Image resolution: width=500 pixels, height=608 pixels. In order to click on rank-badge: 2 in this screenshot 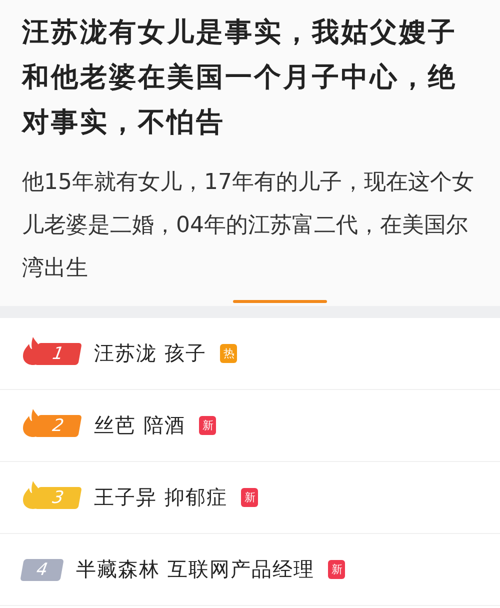, I will do `click(58, 425)`.